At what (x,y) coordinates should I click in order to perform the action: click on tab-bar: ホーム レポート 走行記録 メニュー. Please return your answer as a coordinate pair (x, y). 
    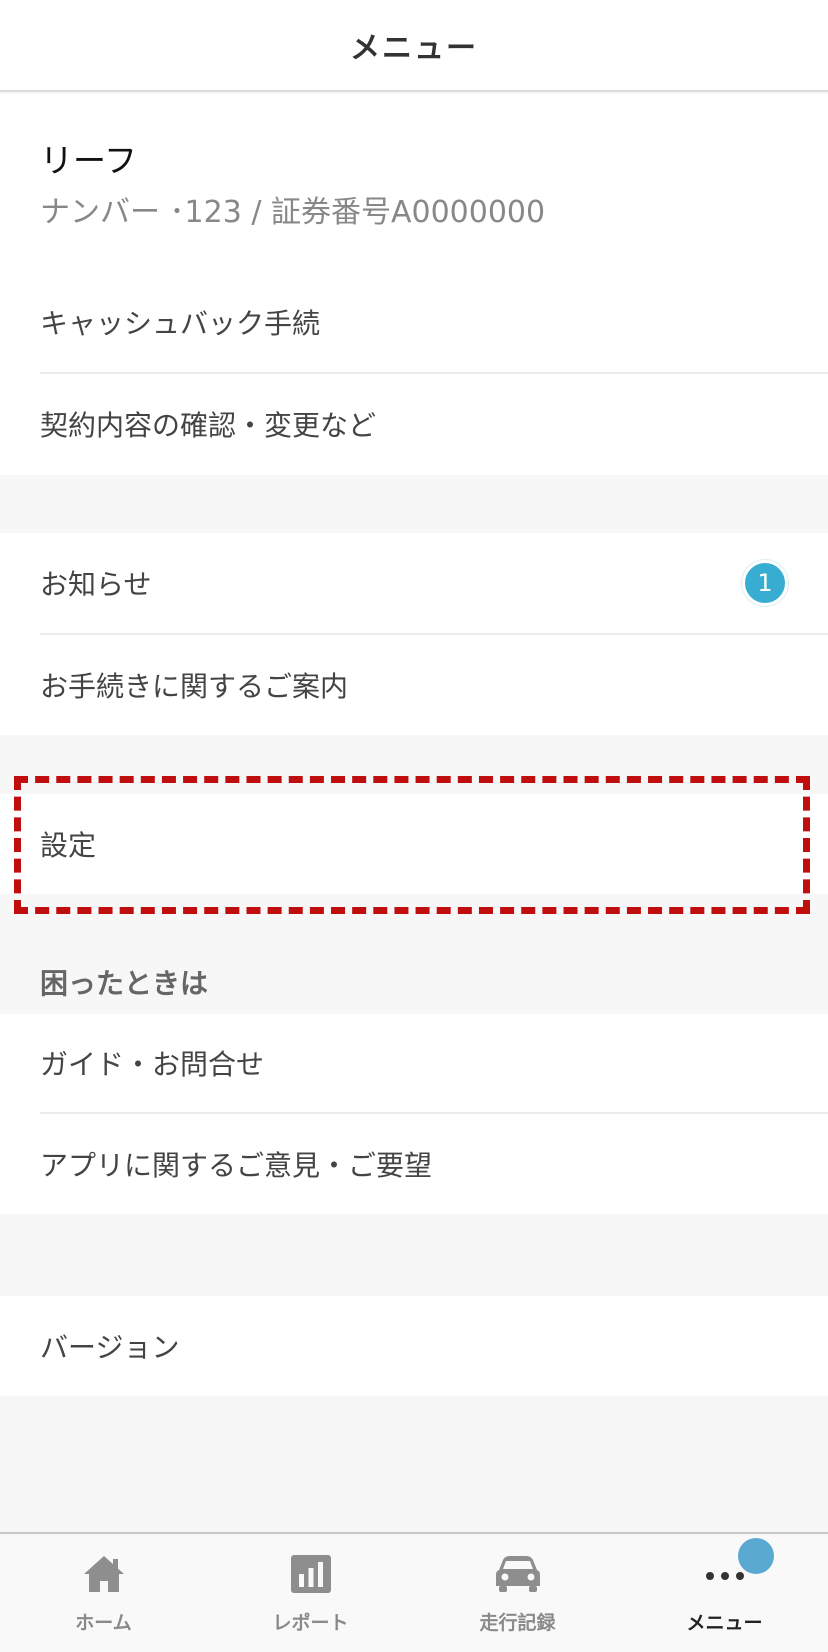
    Looking at the image, I should click on (414, 1591).